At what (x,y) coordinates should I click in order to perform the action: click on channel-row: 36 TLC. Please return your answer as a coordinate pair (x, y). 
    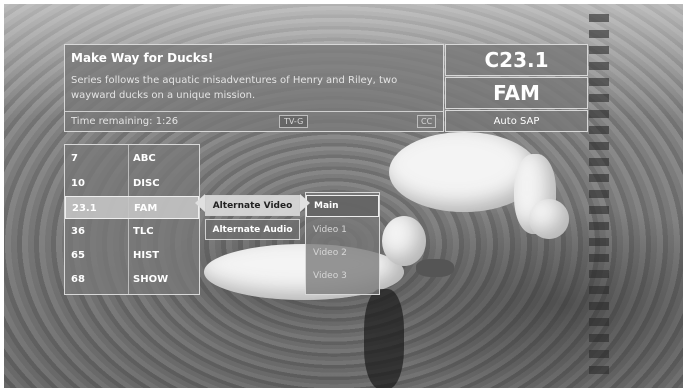
    Looking at the image, I should click on (132, 231).